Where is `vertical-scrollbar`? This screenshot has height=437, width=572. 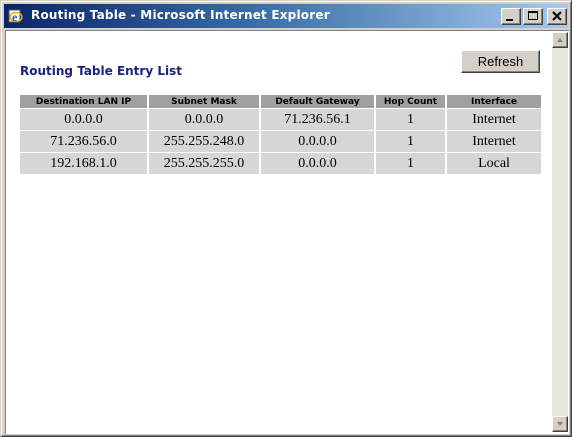
vertical-scrollbar is located at coordinates (560, 232).